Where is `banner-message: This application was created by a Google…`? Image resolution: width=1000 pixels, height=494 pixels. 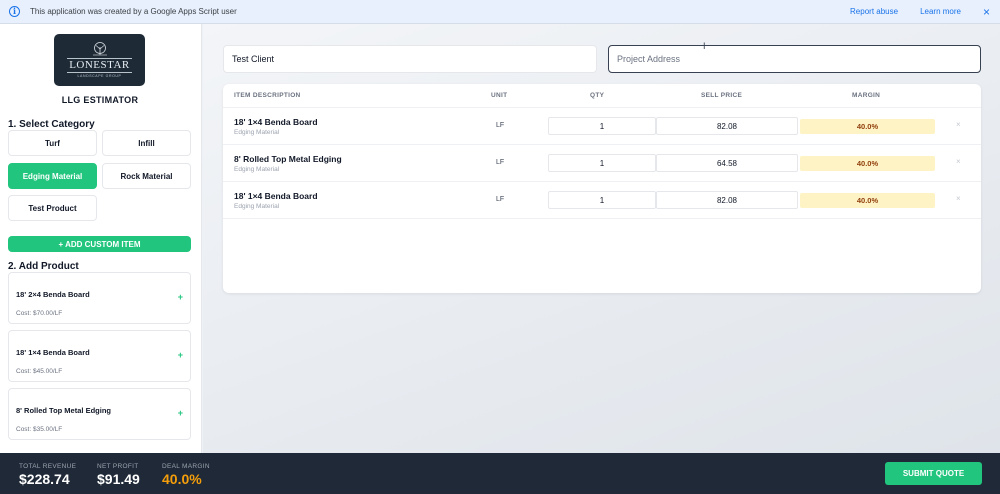 banner-message: This application was created by a Google… is located at coordinates (133, 11).